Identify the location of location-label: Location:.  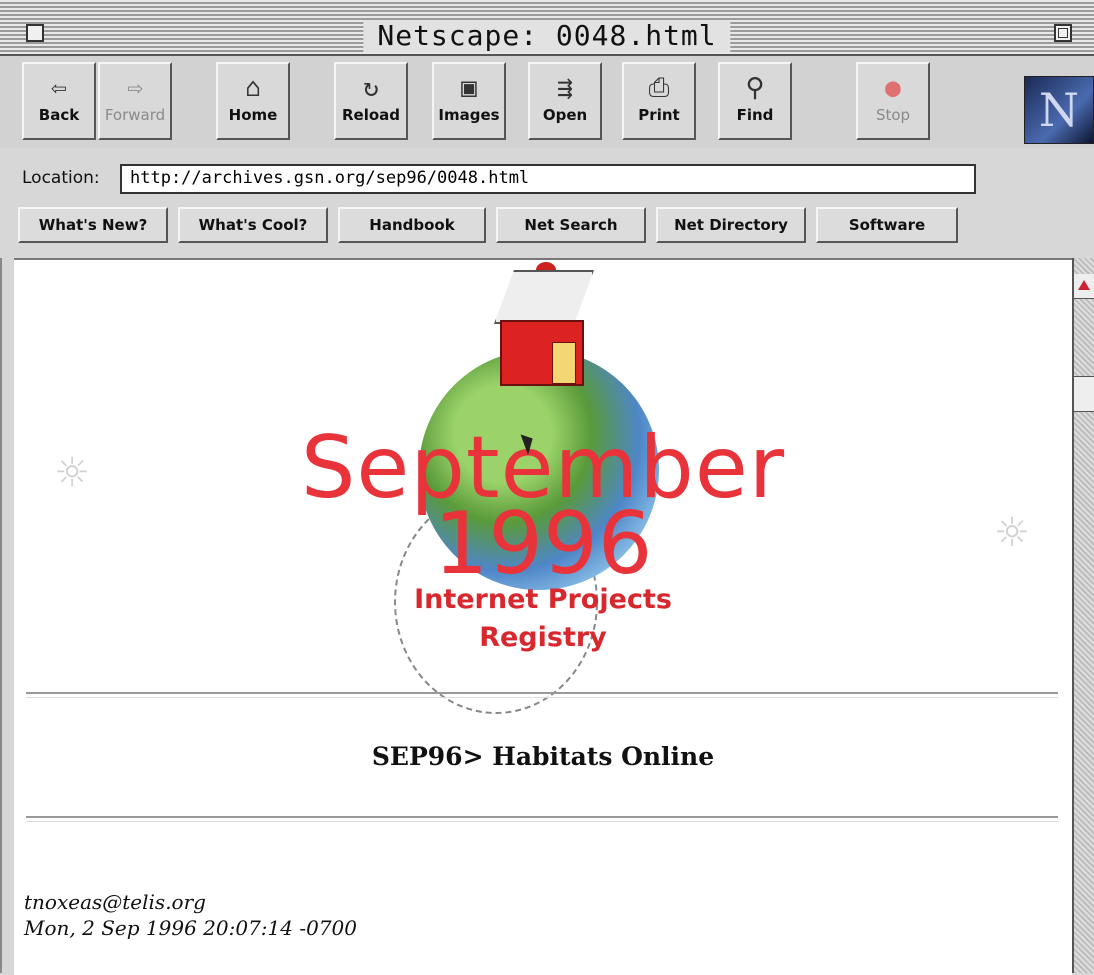
(61, 178).